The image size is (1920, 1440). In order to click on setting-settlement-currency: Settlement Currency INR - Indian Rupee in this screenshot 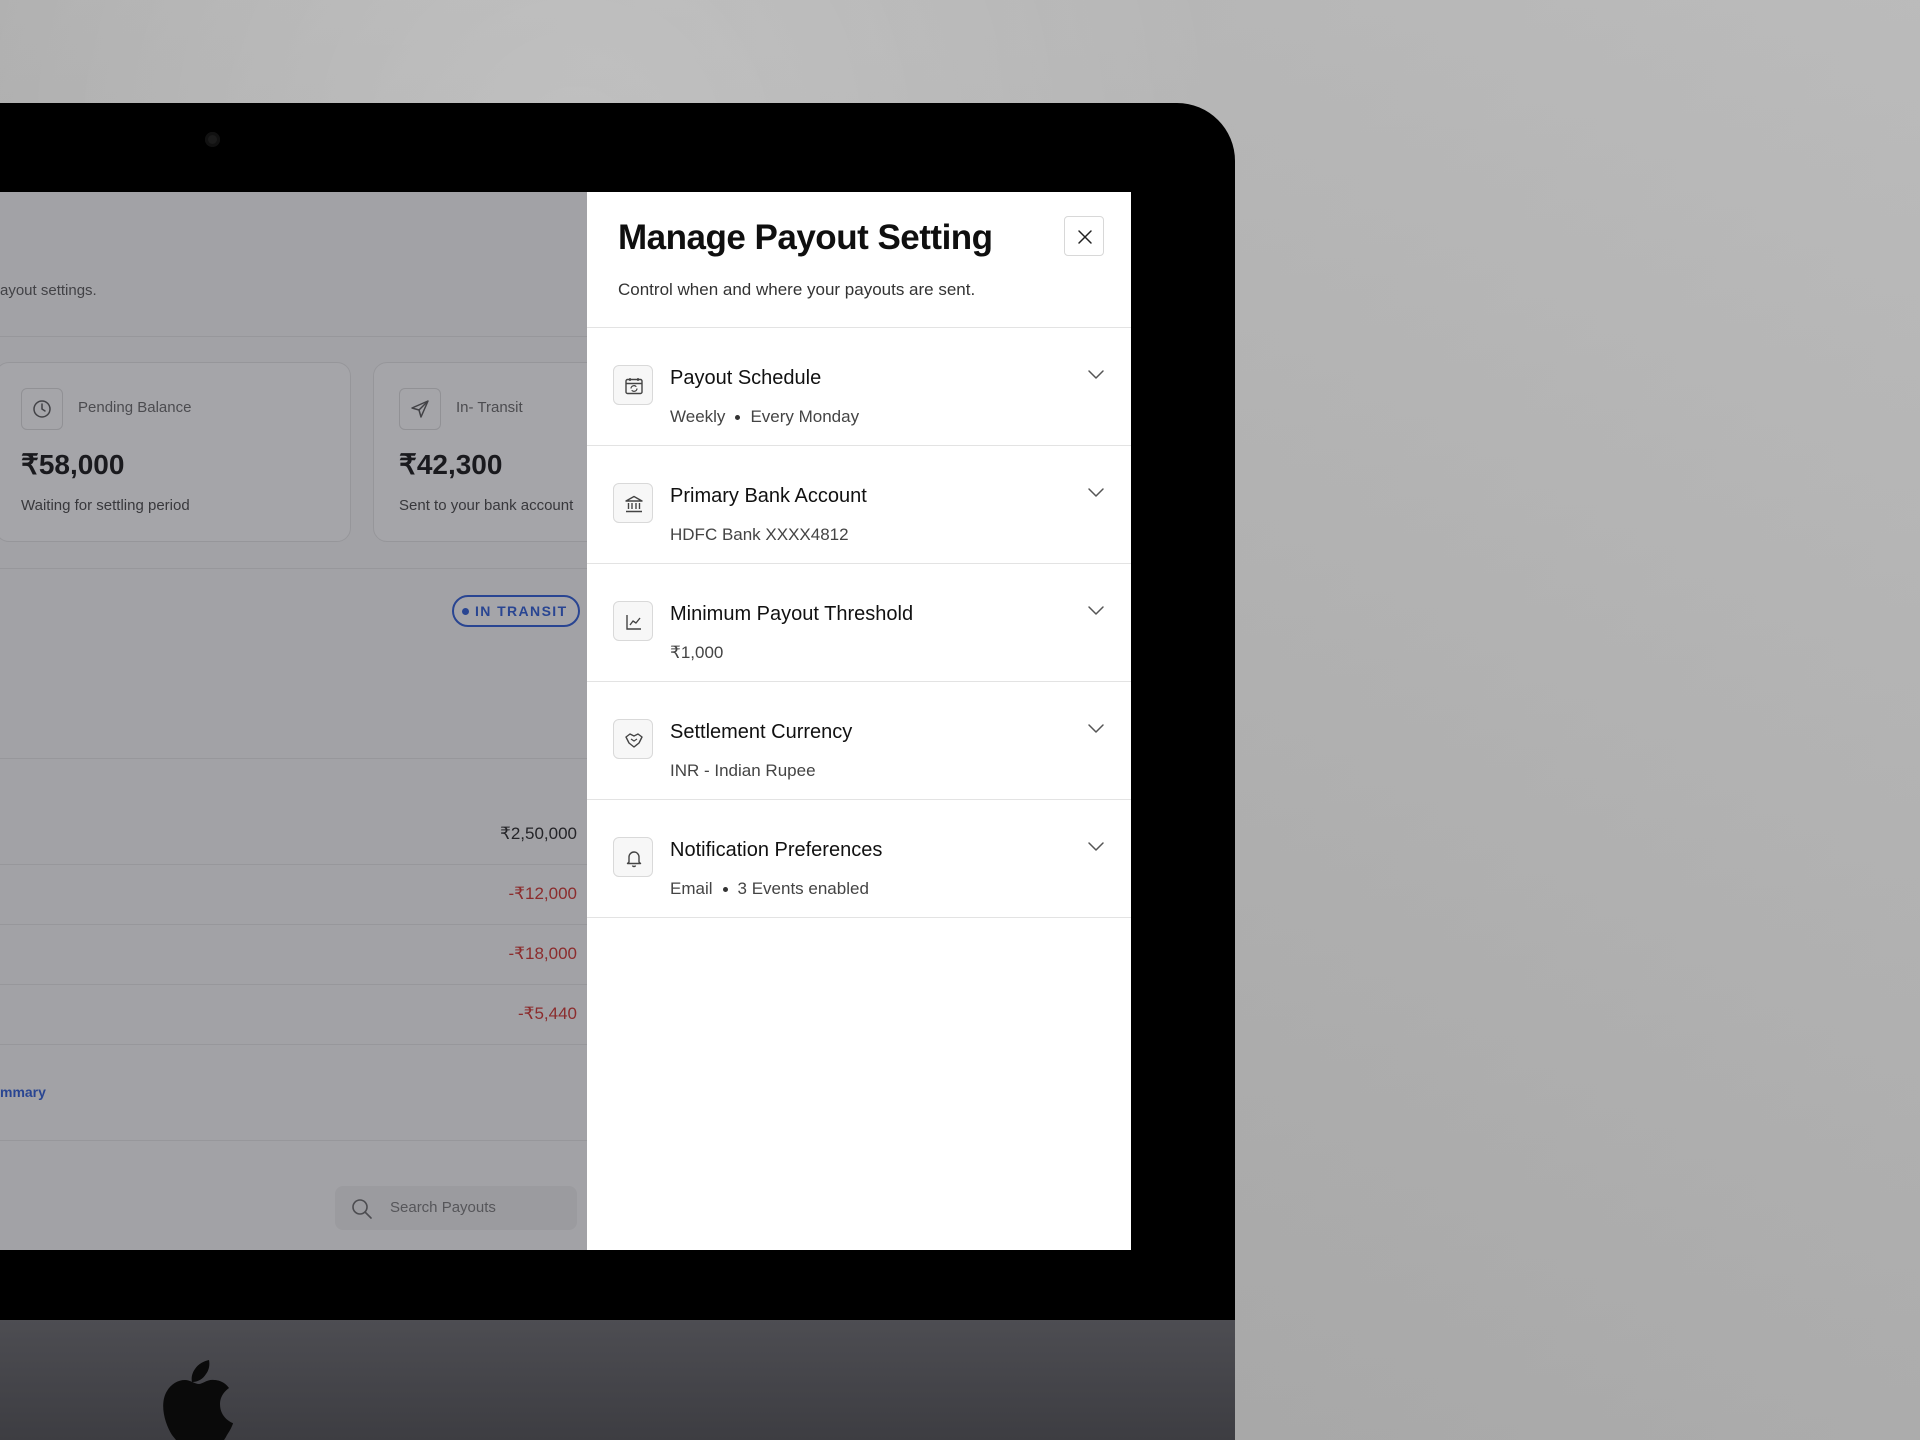, I will do `click(859, 740)`.